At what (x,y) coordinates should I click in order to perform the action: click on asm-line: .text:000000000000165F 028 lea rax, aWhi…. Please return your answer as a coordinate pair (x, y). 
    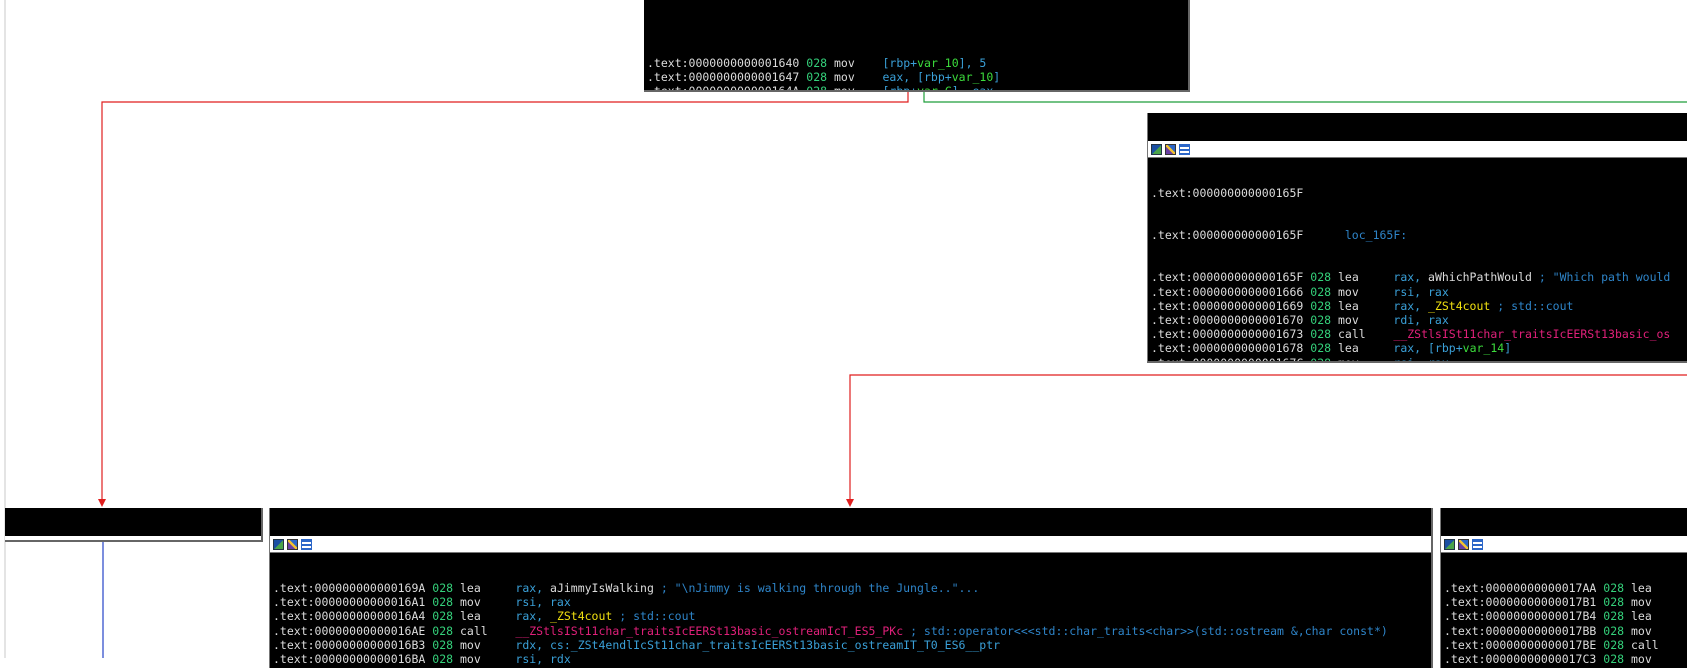
    Looking at the image, I should click on (1417, 277).